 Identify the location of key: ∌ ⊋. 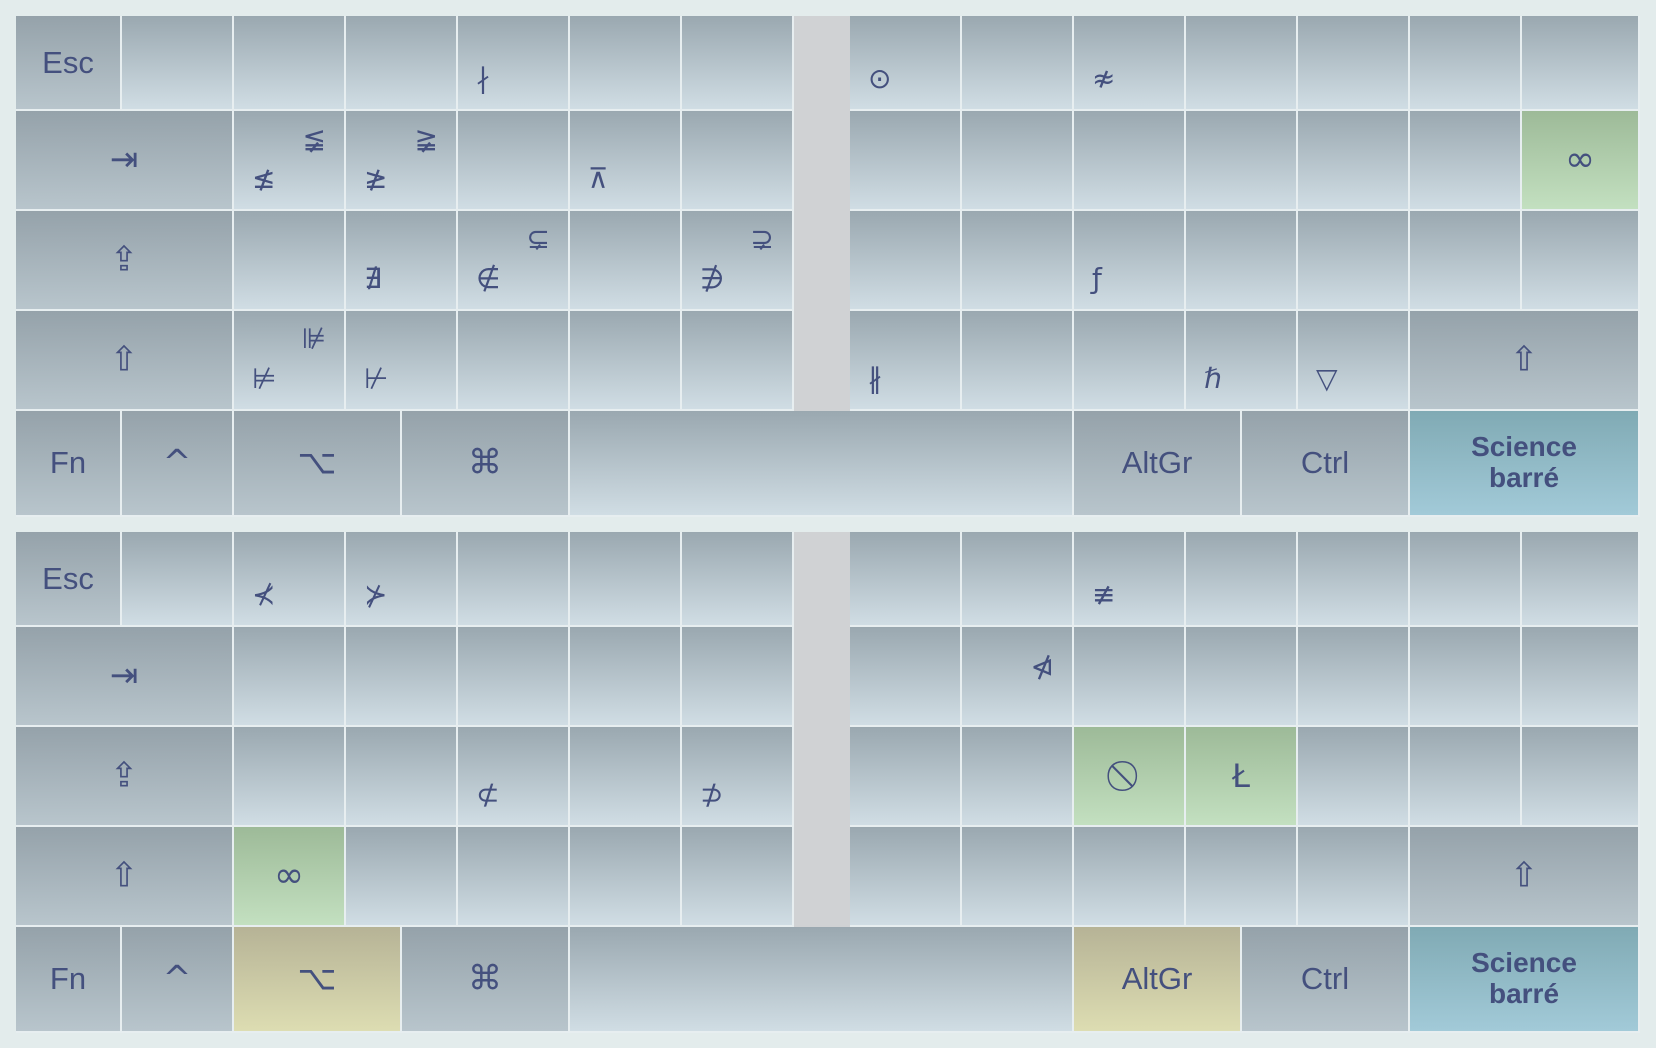
(738, 261).